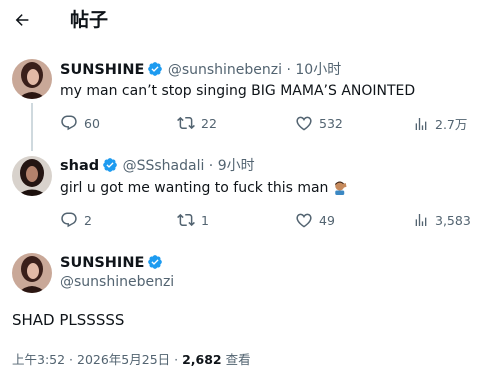  What do you see at coordinates (92, 123) in the screenshot?
I see `reply-count: 60` at bounding box center [92, 123].